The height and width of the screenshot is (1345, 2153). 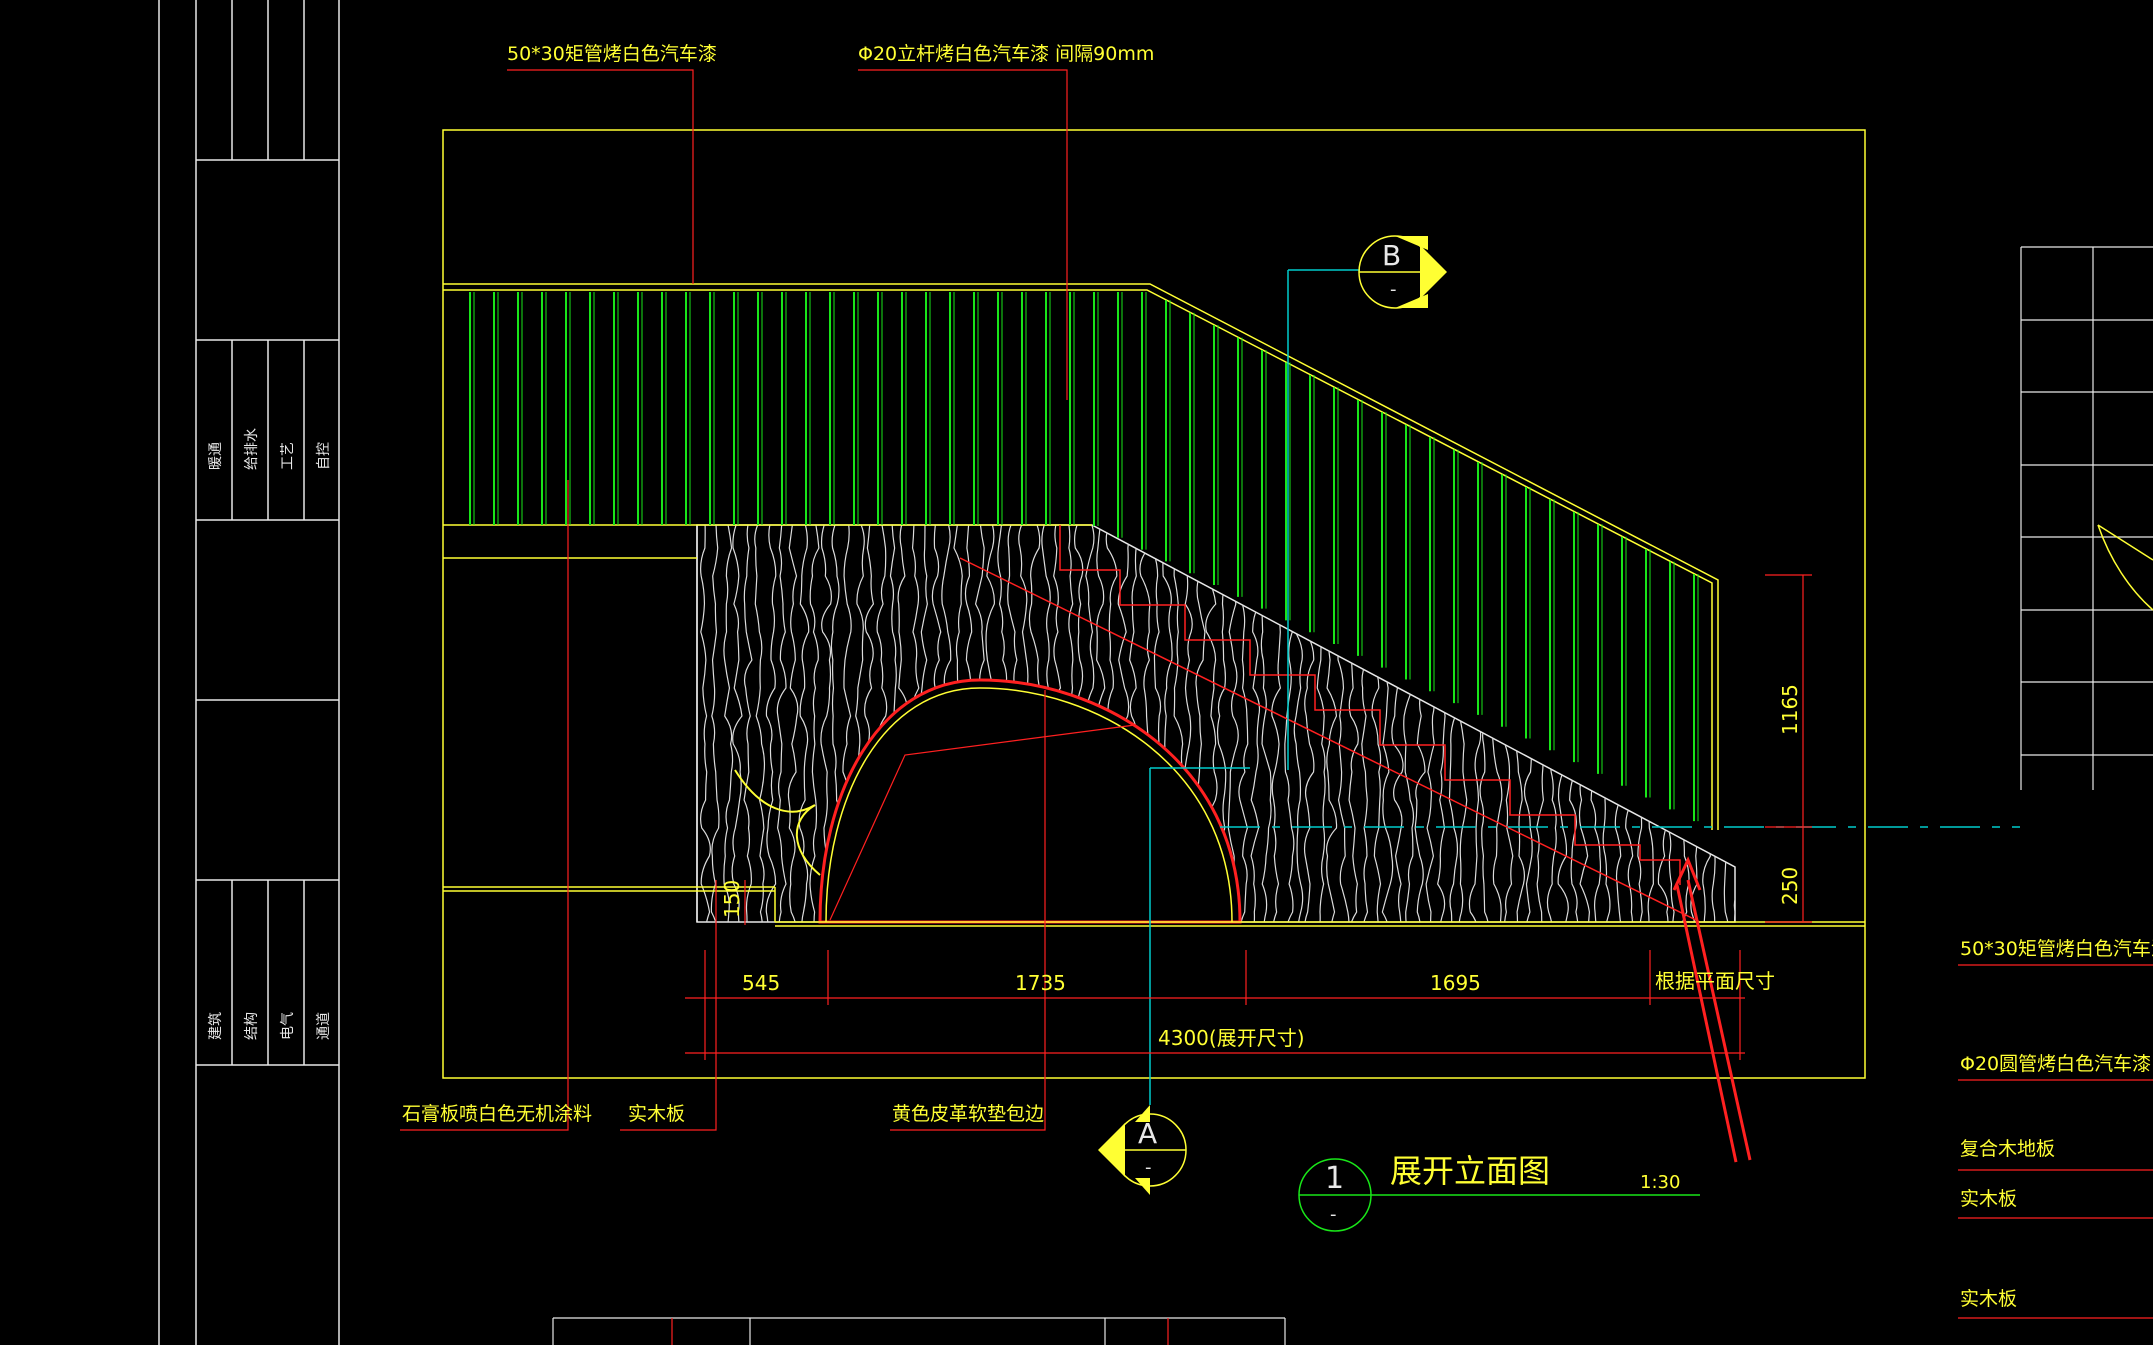 What do you see at coordinates (732, 899) in the screenshot?
I see `dim-150: 150` at bounding box center [732, 899].